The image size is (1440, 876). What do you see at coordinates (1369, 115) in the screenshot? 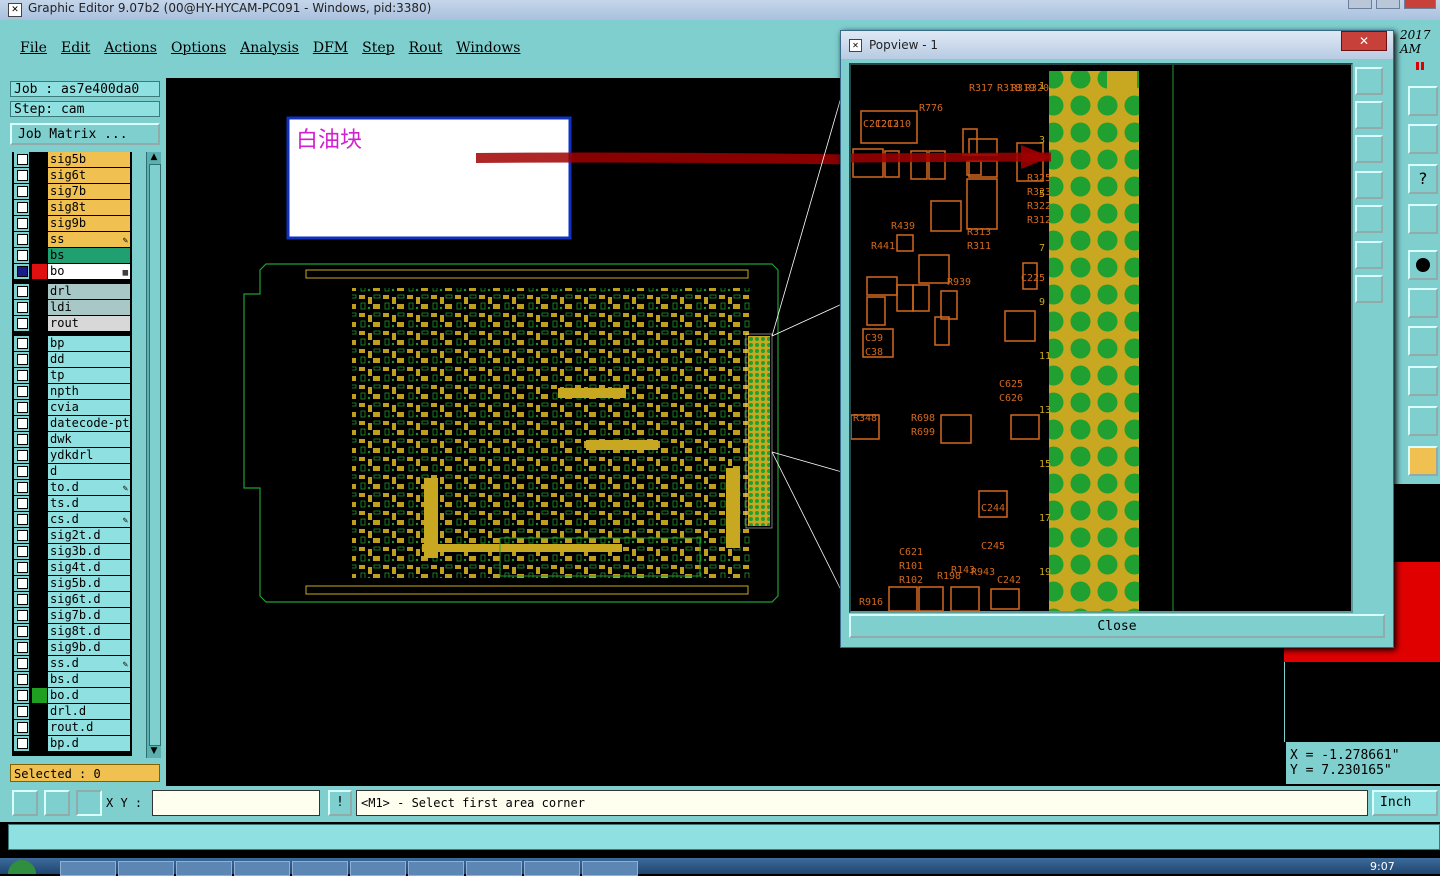
I see `popview-up-icon` at bounding box center [1369, 115].